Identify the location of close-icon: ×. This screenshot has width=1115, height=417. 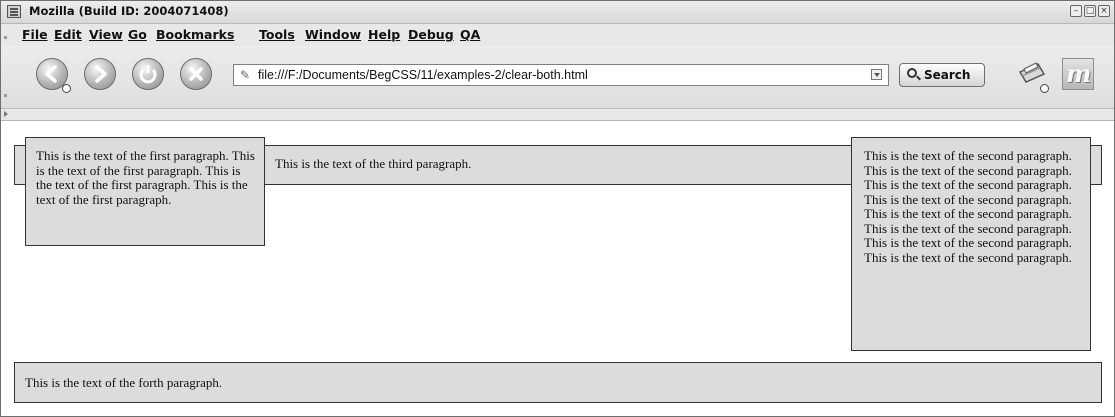
(1104, 11).